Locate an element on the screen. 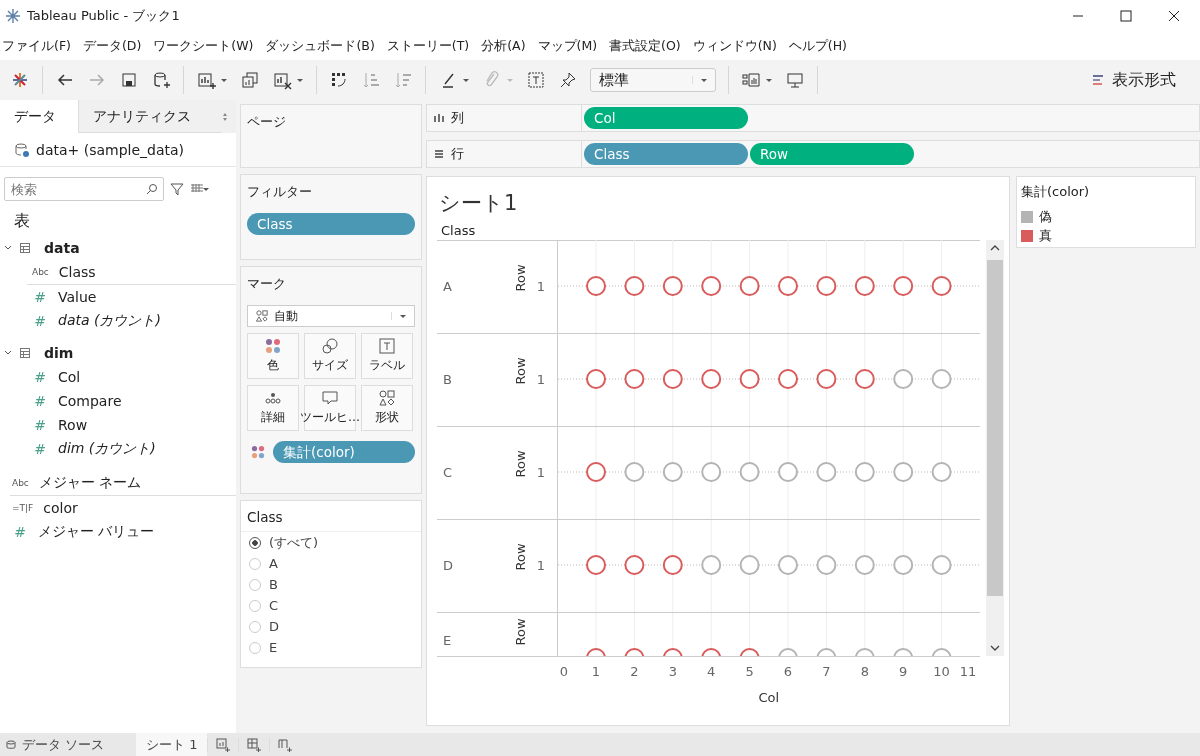 The height and width of the screenshot is (756, 1200). color-dots-icon is located at coordinates (258, 452).